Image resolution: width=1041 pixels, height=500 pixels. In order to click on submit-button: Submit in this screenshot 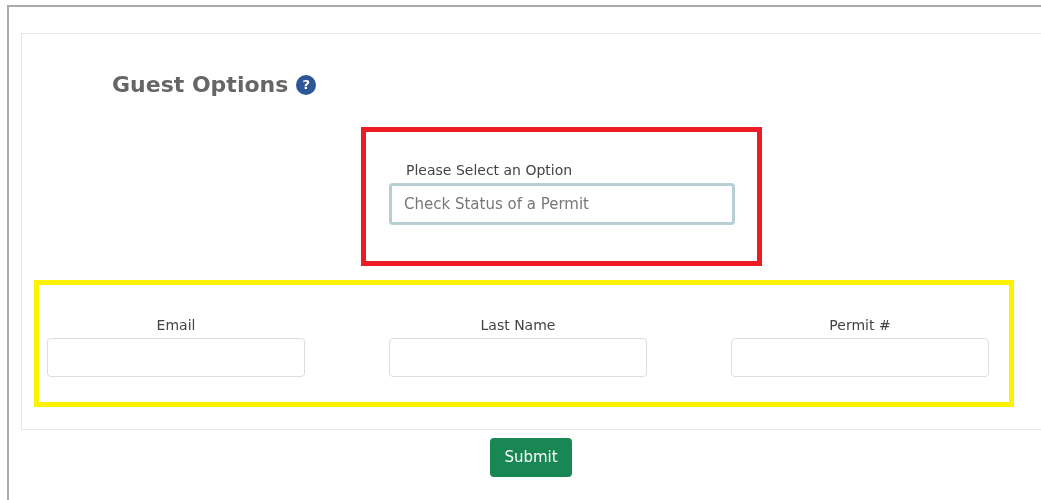, I will do `click(531, 457)`.